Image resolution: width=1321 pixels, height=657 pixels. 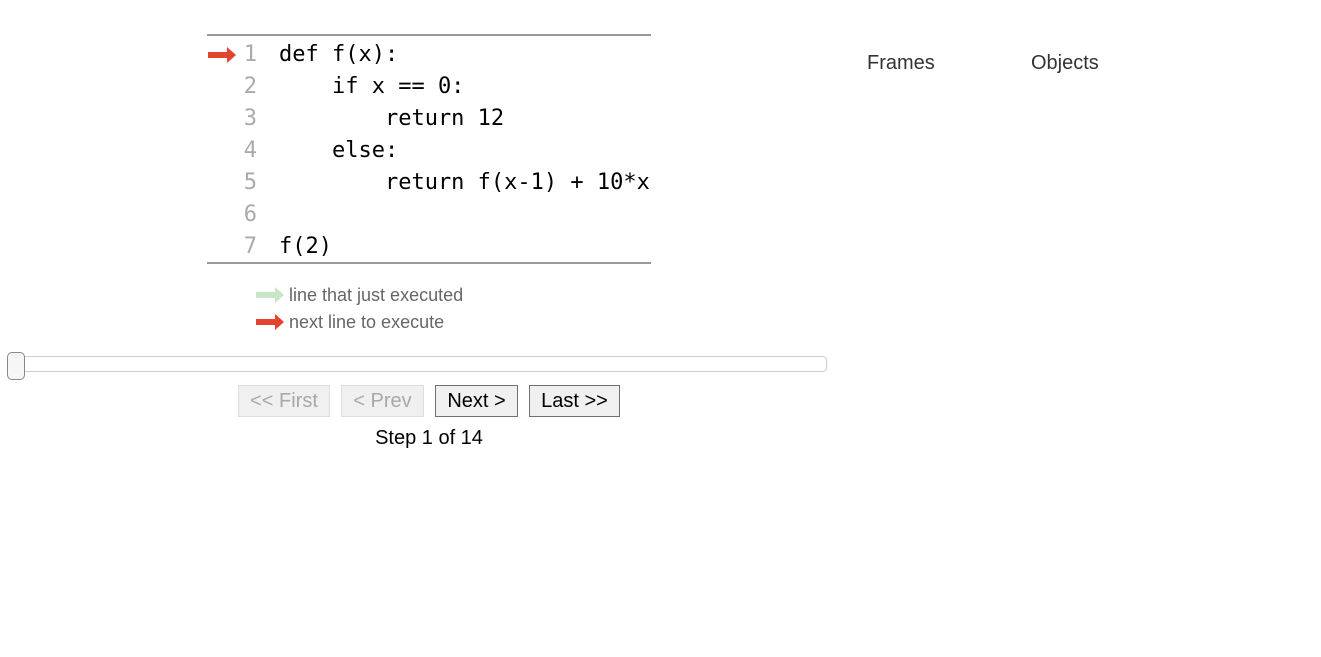 What do you see at coordinates (429, 438) in the screenshot?
I see `step-counter: Step 1 of 14` at bounding box center [429, 438].